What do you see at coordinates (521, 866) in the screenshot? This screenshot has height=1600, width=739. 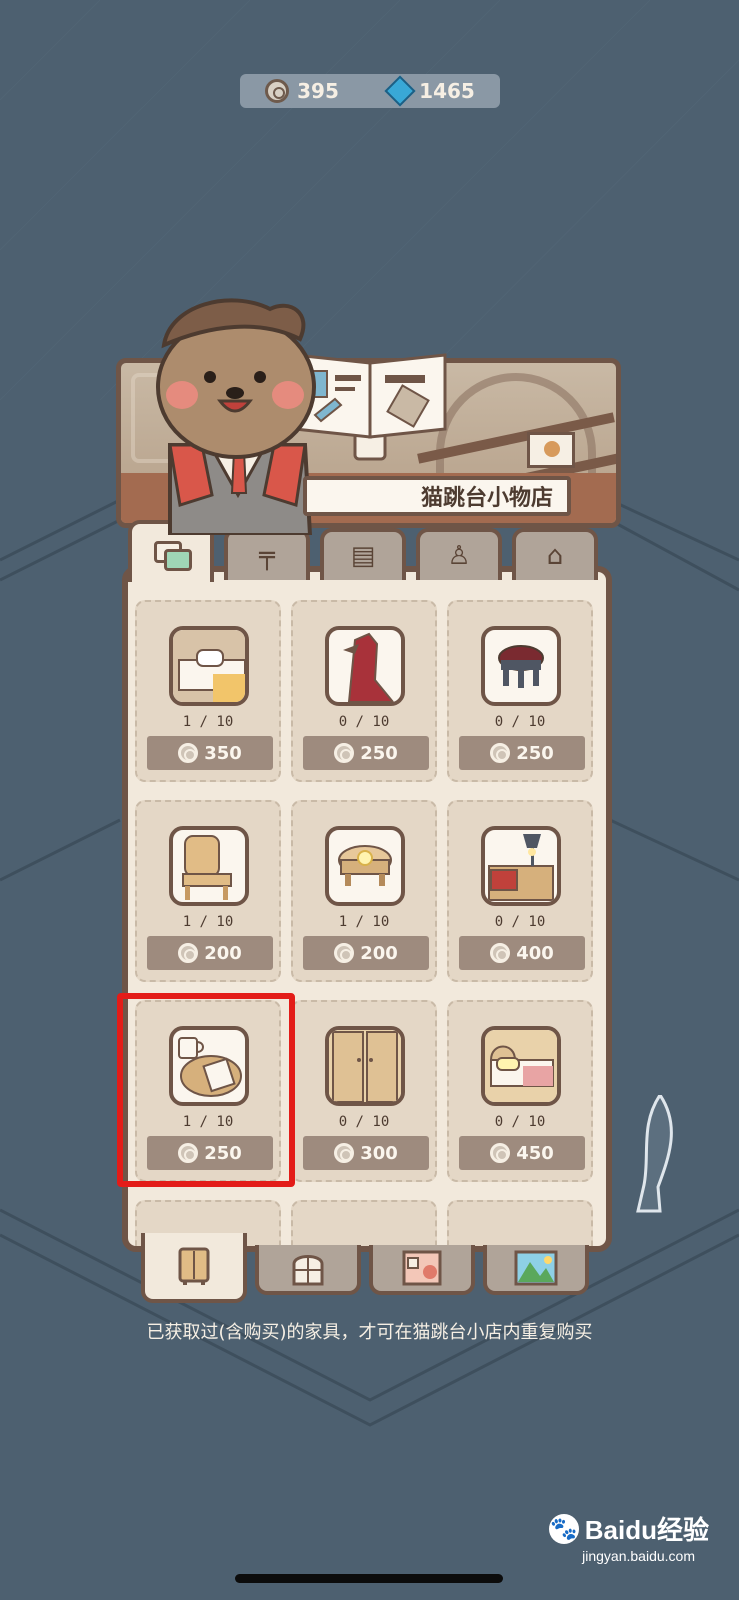 I see `lamp-icon` at bounding box center [521, 866].